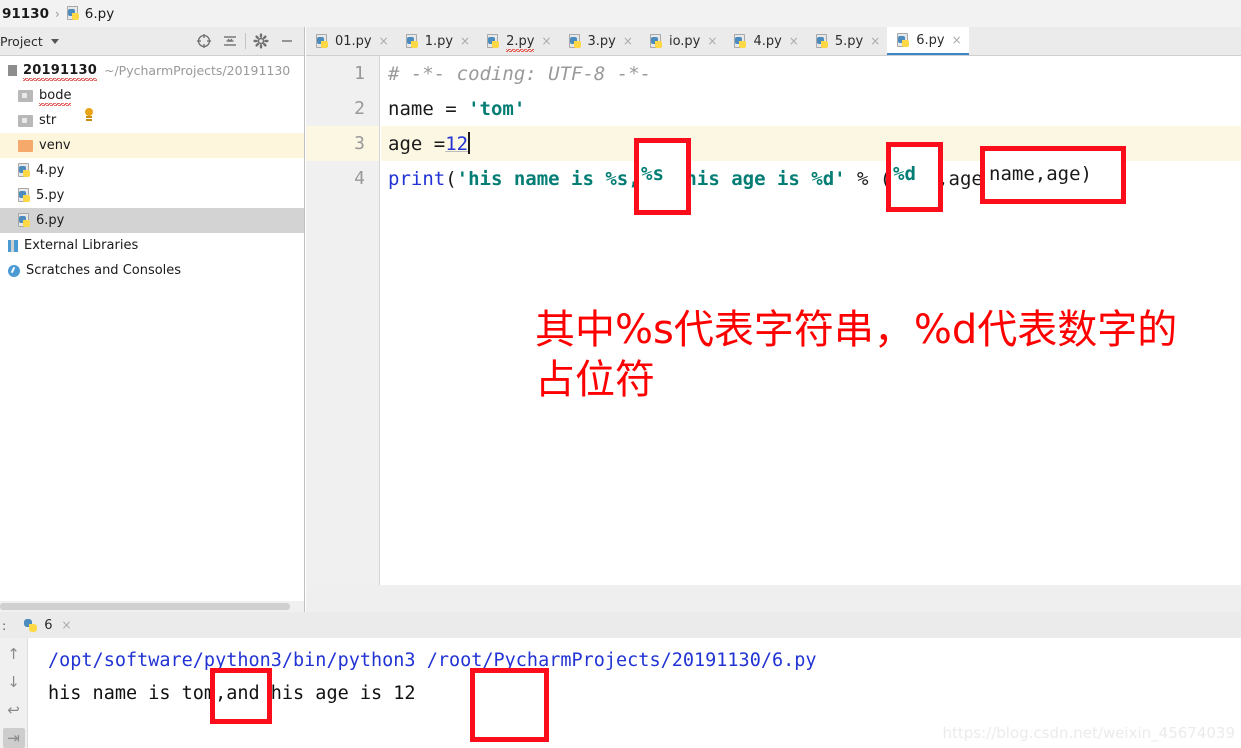 This screenshot has height=748, width=1241. I want to click on tab-label: 4.py, so click(767, 41).